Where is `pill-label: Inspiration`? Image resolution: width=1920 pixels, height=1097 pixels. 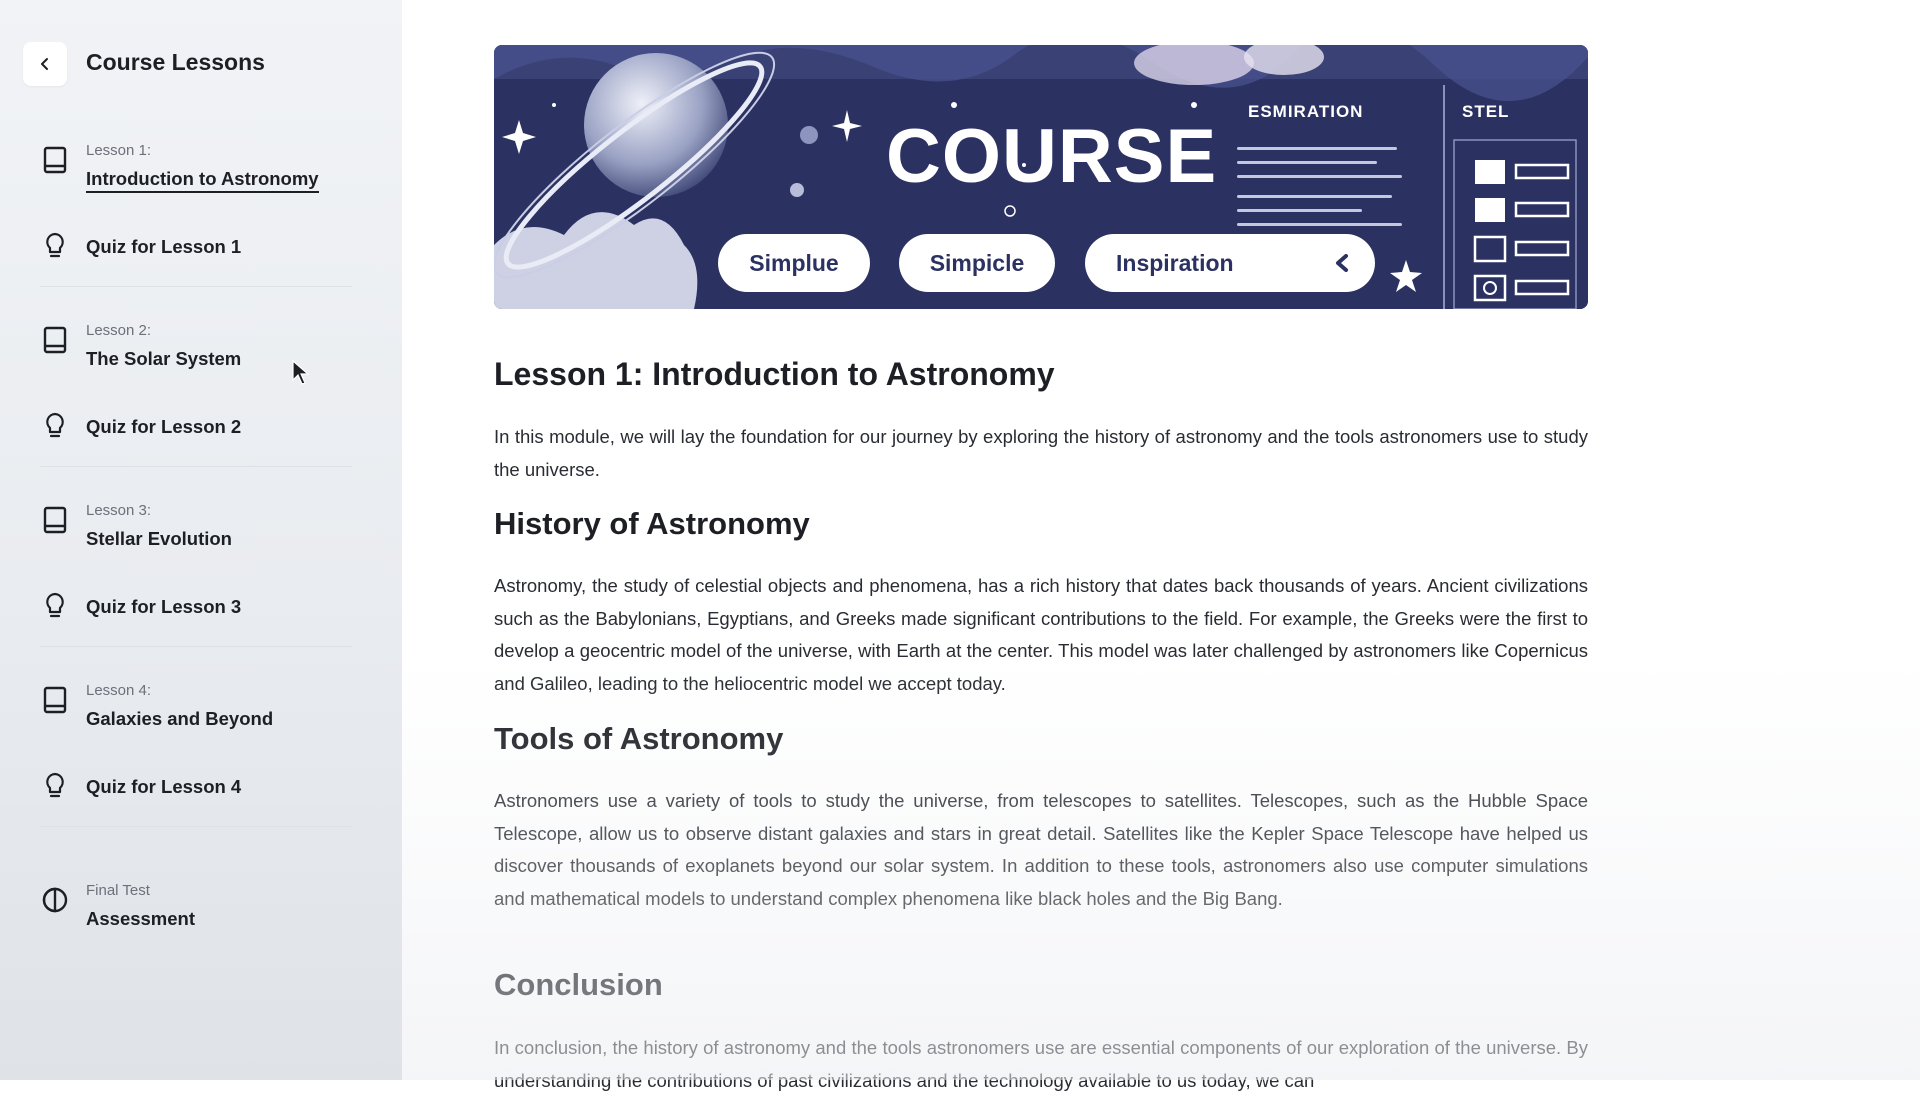 pill-label: Inspiration is located at coordinates (1175, 262).